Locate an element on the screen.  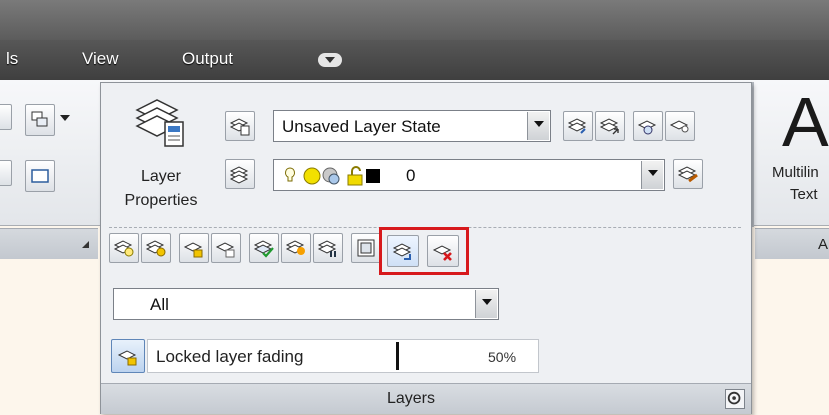
layer-lock-icon is located at coordinates (193, 250).